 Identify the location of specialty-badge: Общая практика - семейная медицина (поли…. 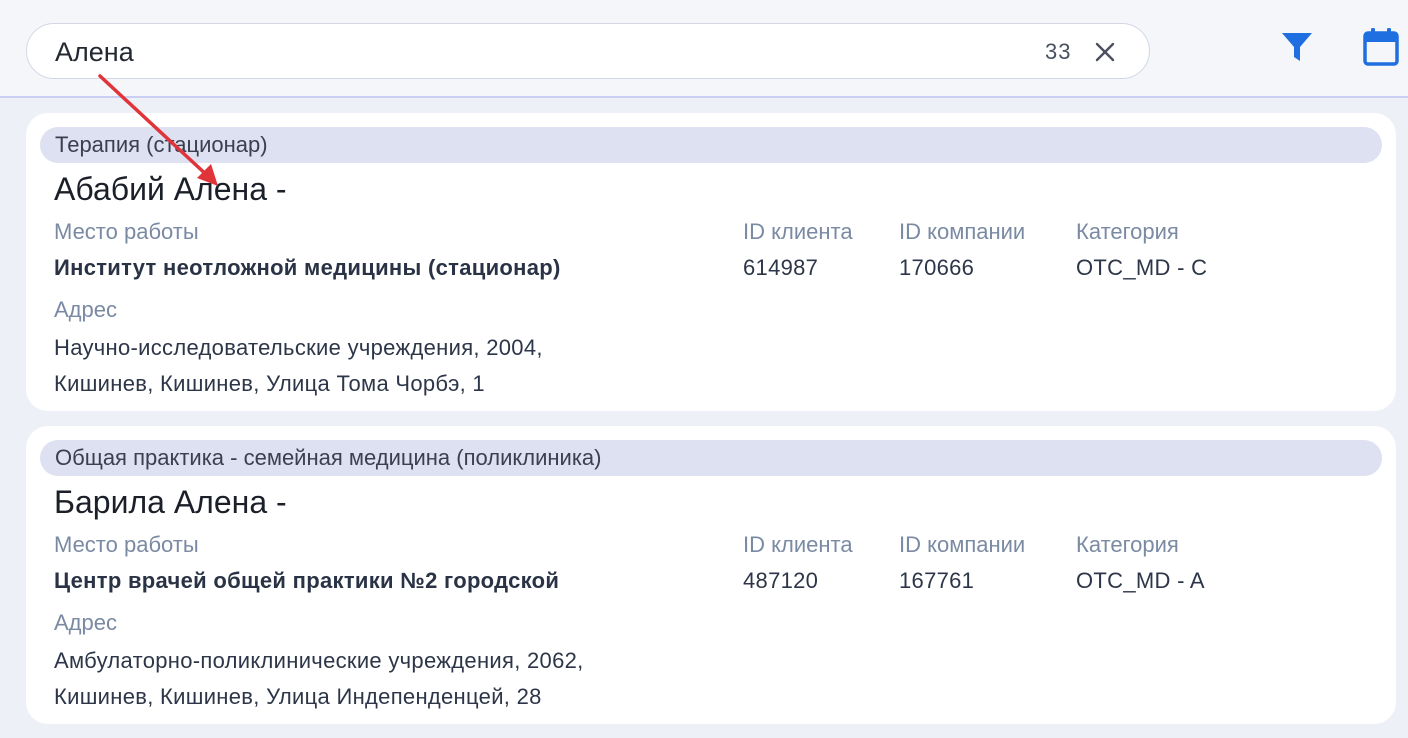
(711, 458).